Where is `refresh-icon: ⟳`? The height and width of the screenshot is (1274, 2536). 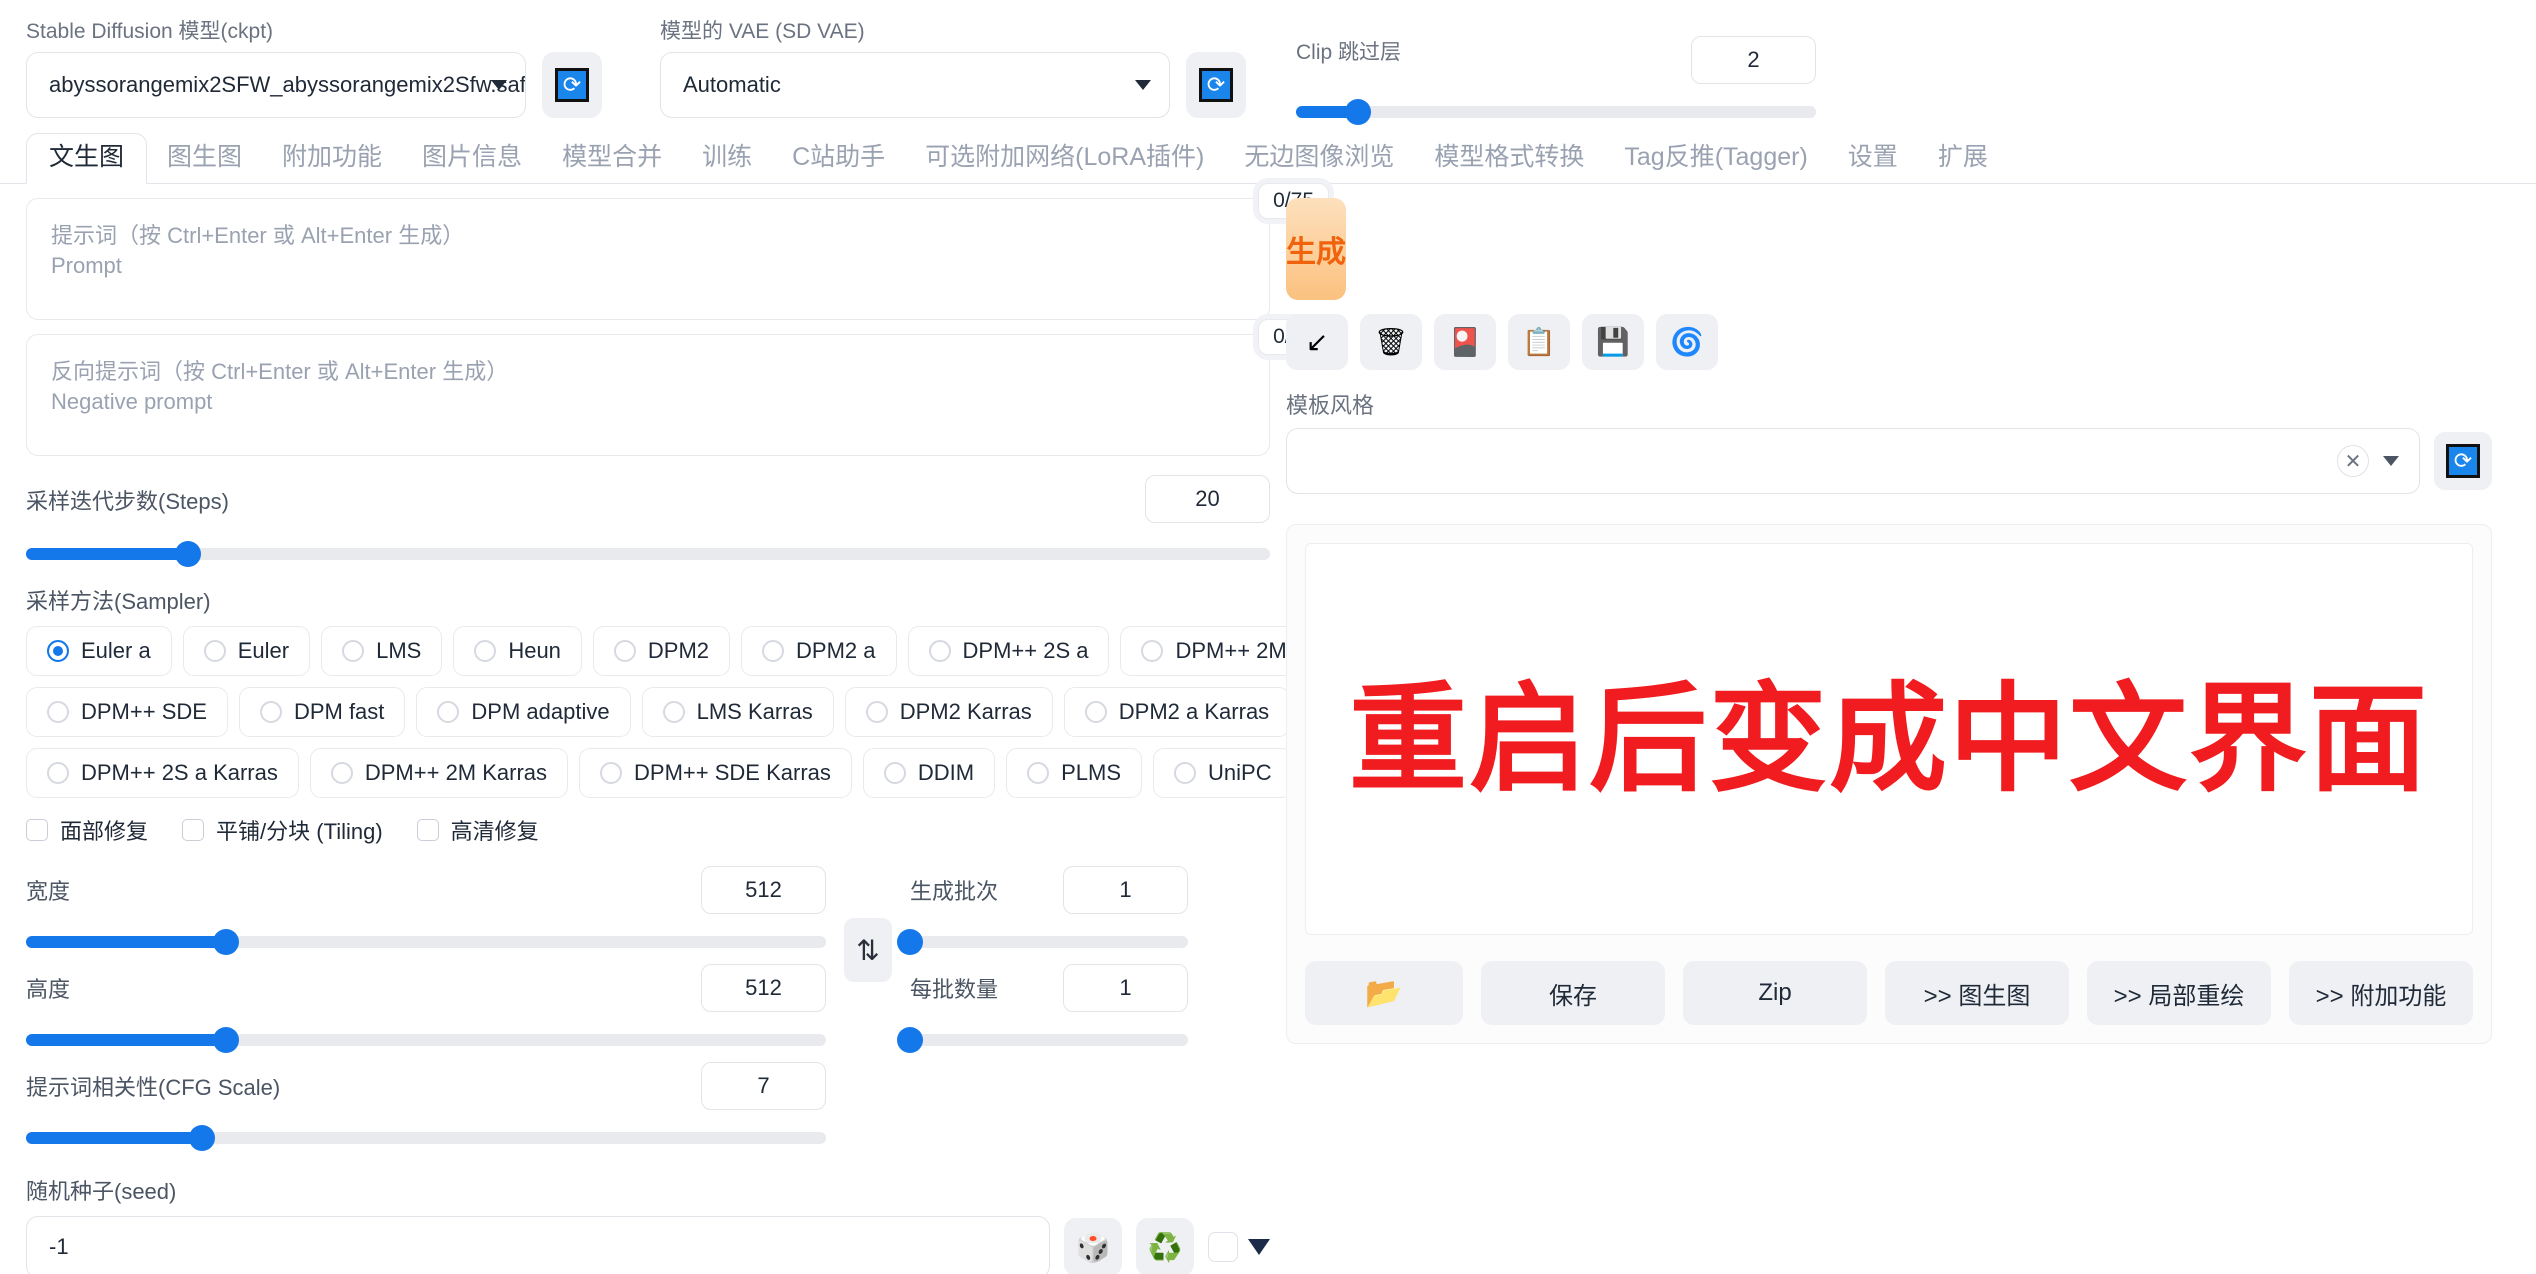 refresh-icon: ⟳ is located at coordinates (572, 85).